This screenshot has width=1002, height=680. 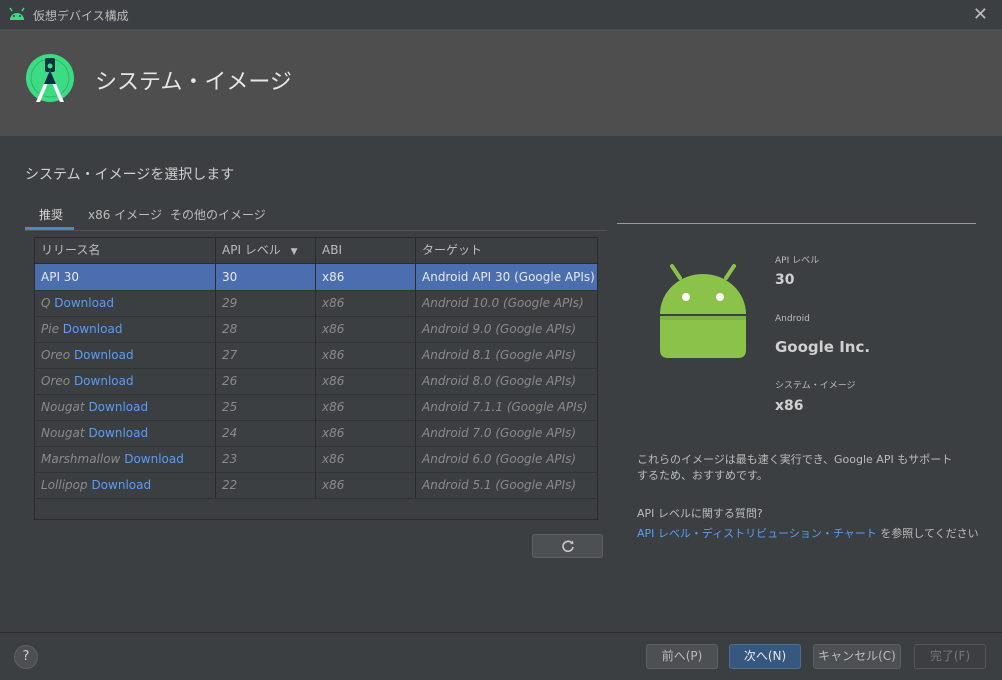 What do you see at coordinates (499, 485) in the screenshot?
I see `target-cell: Android 5.1 (Google APIs)` at bounding box center [499, 485].